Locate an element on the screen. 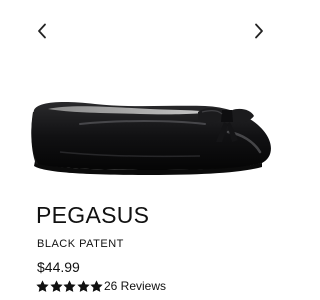  rating-summary: 26 Reviews is located at coordinates (101, 286).